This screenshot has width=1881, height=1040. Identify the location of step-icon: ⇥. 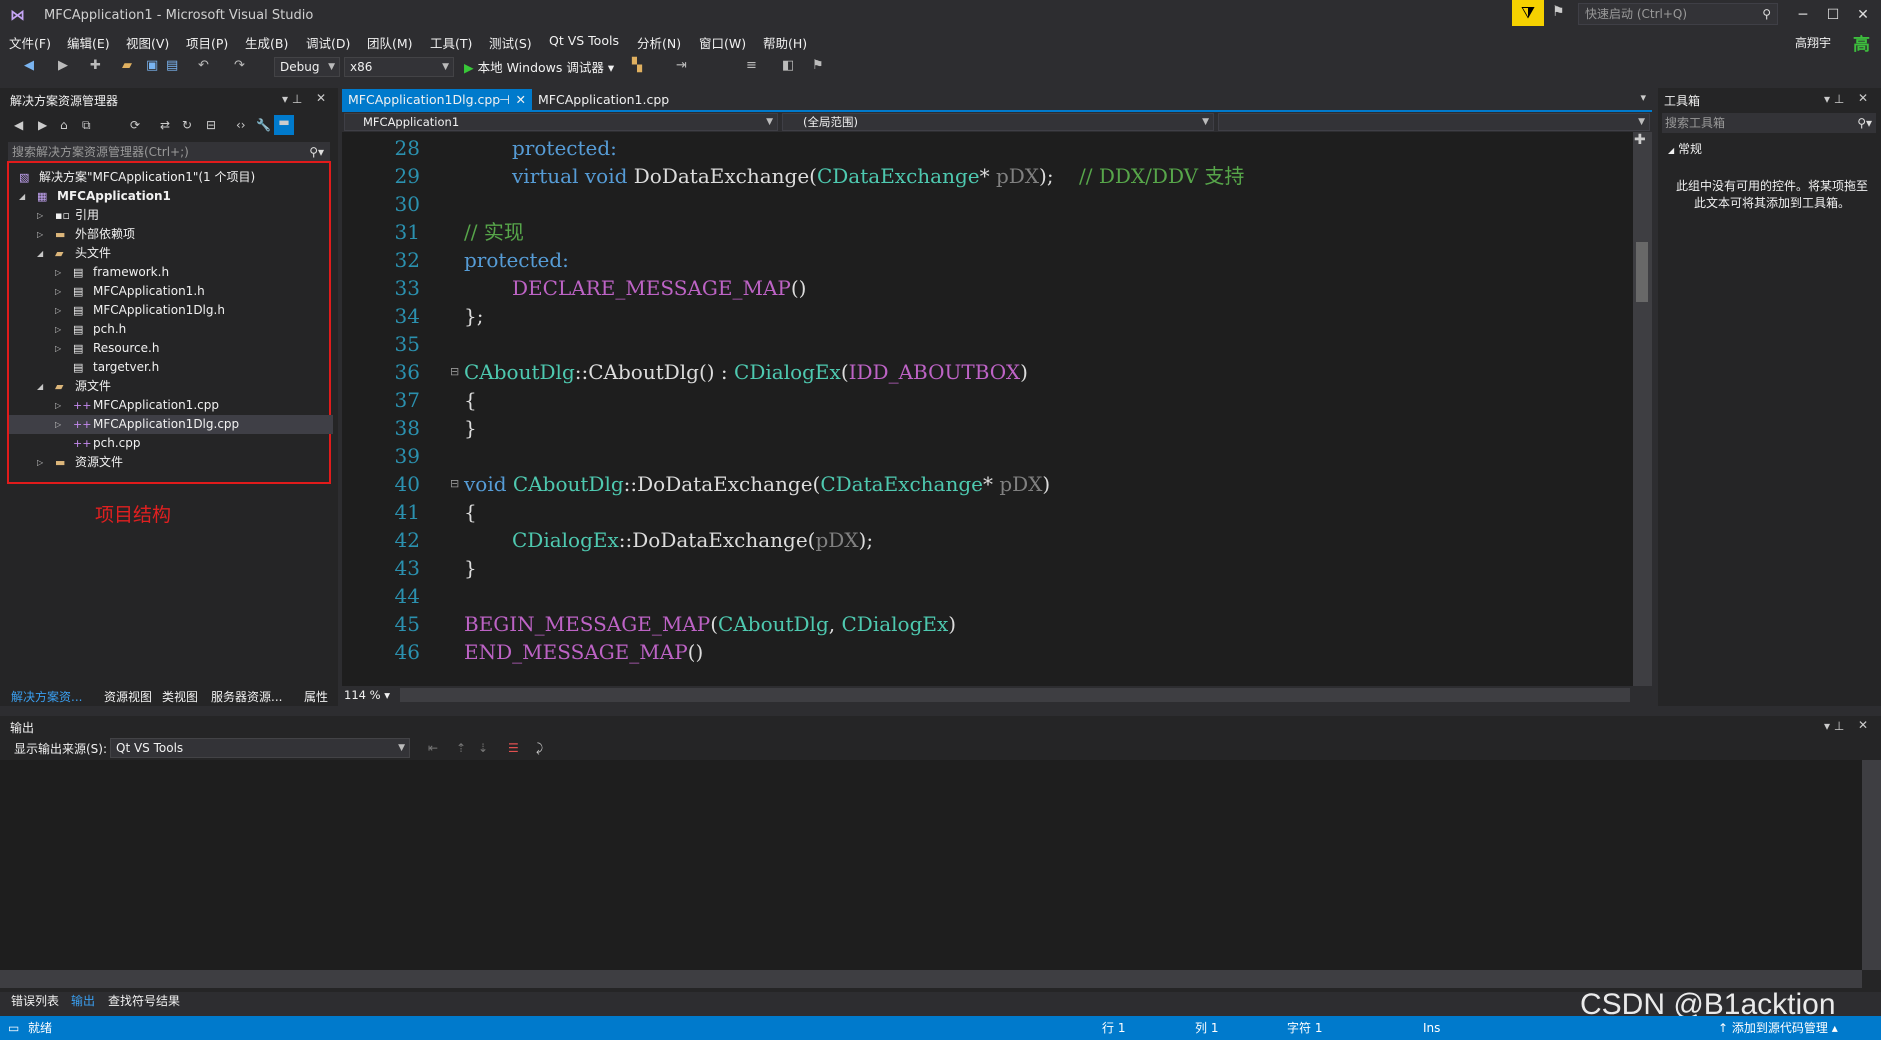
(681, 65).